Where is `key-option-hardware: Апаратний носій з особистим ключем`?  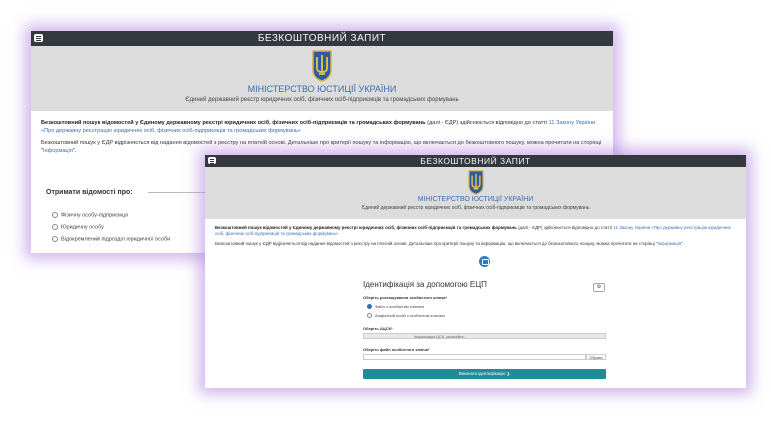 key-option-hardware: Апаратний носій з особистим ключем is located at coordinates (406, 316).